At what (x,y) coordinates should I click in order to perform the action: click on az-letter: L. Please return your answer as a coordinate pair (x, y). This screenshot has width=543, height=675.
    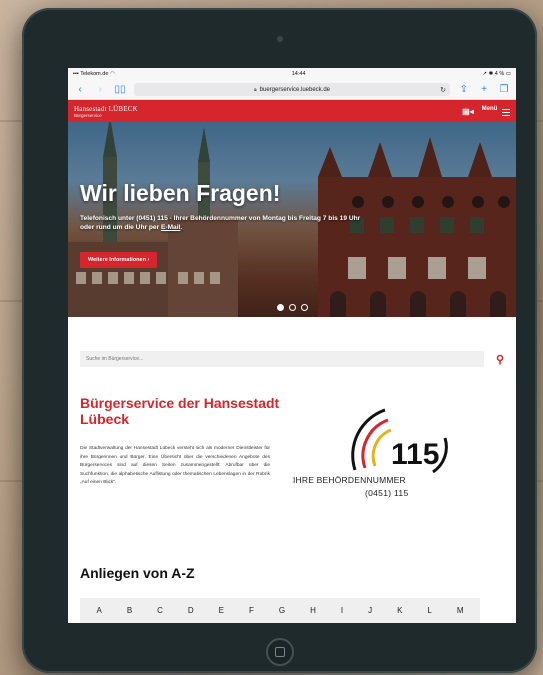
    Looking at the image, I should click on (429, 610).